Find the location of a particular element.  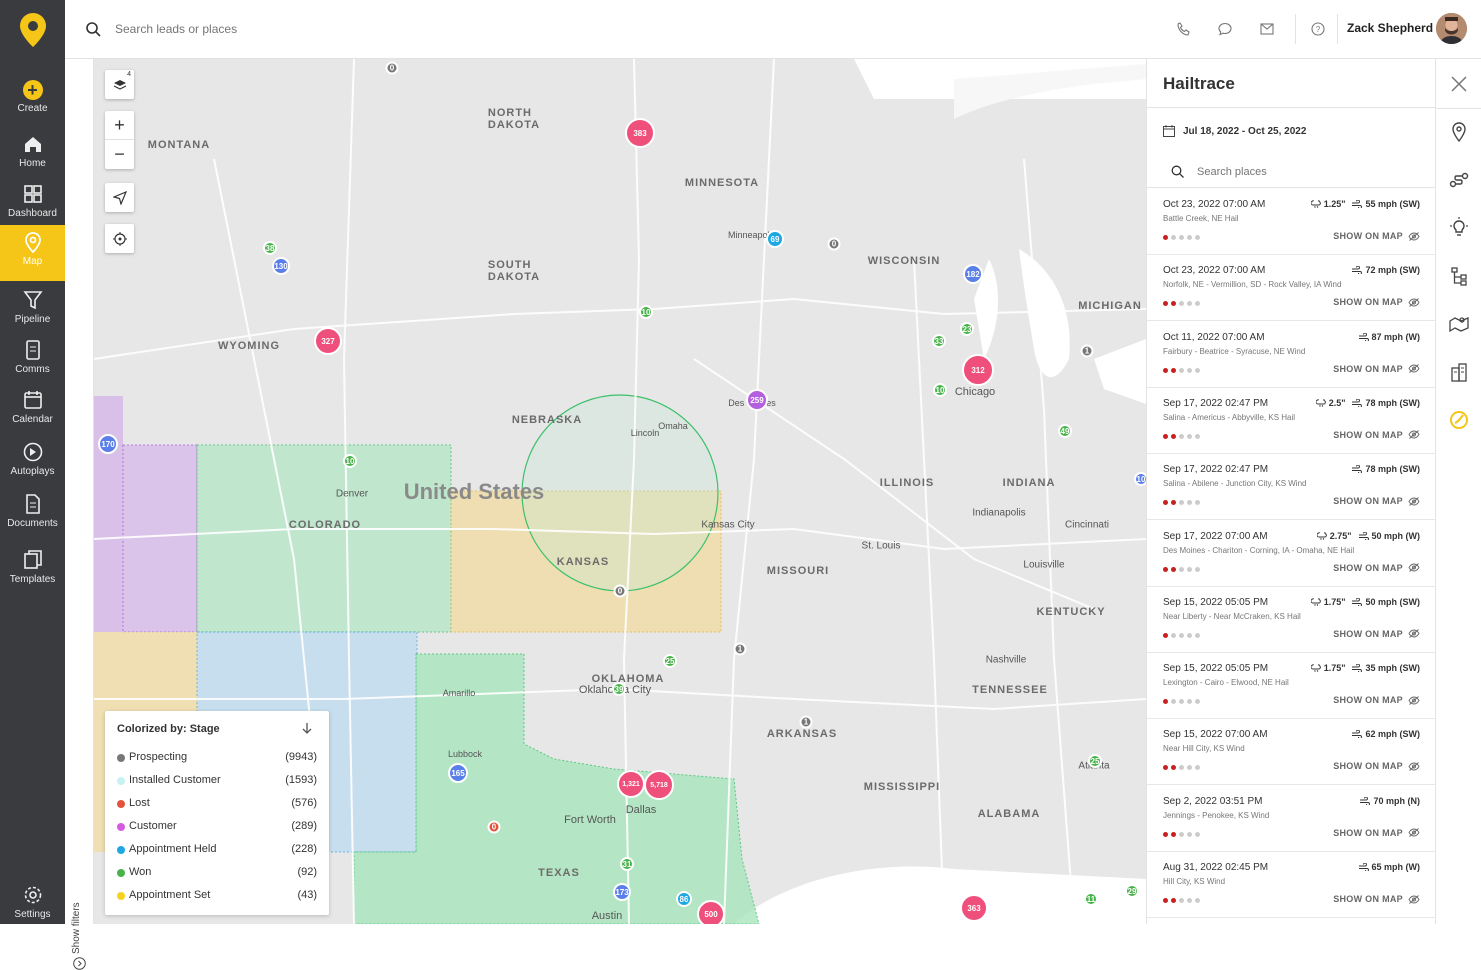

cluster-marker: 383 is located at coordinates (640, 133).